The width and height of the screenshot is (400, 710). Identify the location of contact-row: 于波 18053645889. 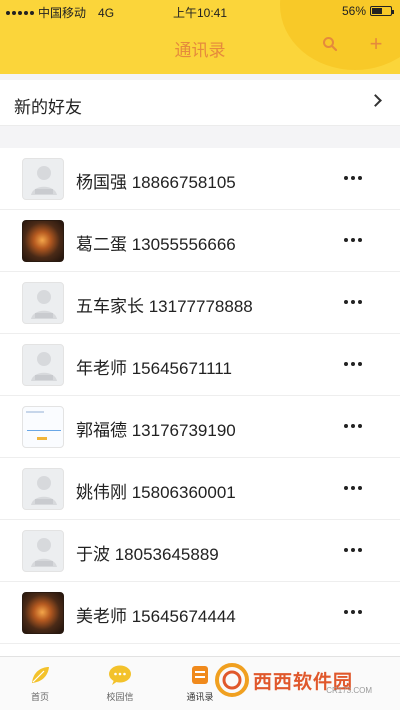
(200, 551).